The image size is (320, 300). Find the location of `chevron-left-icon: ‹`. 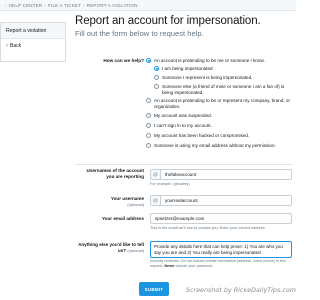

chevron-left-icon: ‹ is located at coordinates (7, 46).